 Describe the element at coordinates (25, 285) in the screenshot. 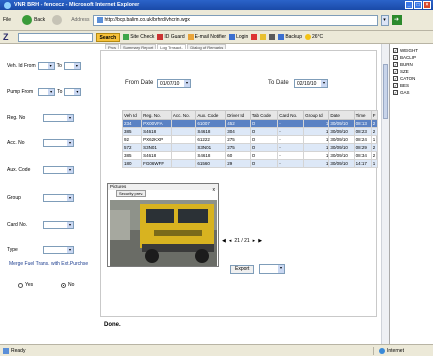

I see `yes-radio: Yes` at that location.